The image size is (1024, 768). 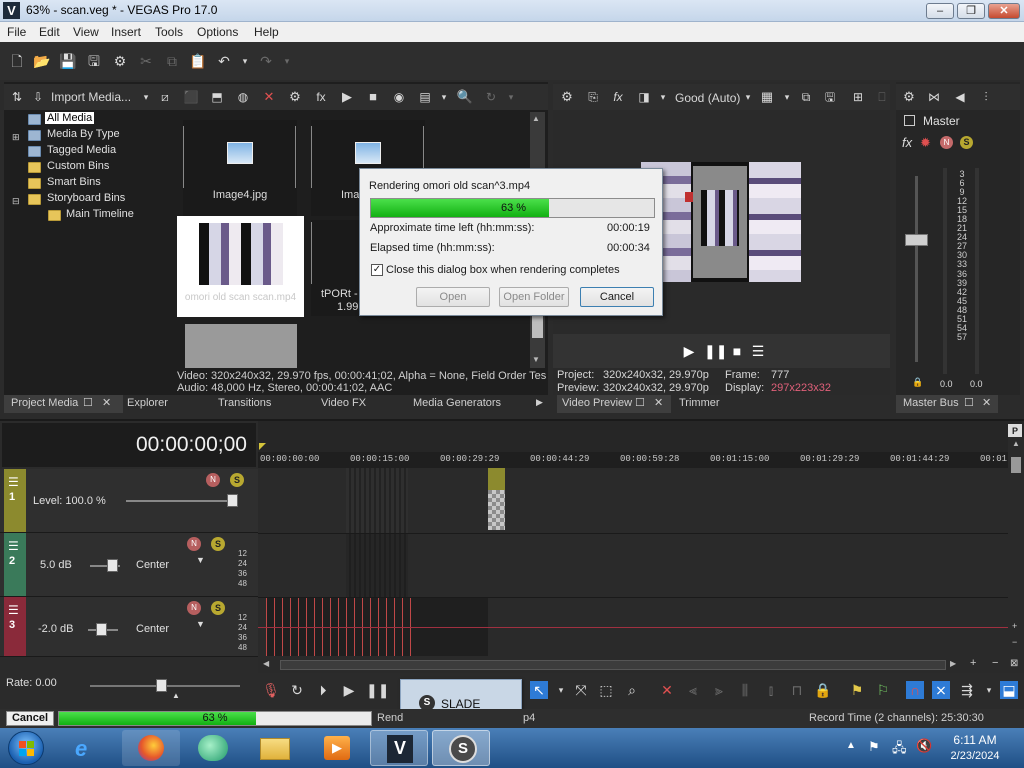 What do you see at coordinates (232, 500) in the screenshot?
I see `track-level-thumb` at bounding box center [232, 500].